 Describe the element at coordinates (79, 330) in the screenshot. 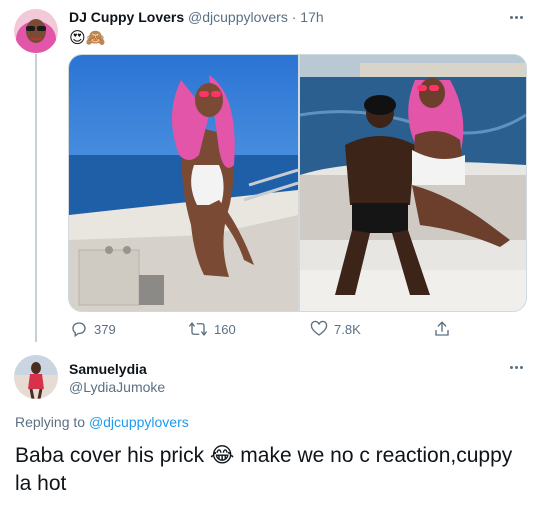

I see `reply-icon` at that location.